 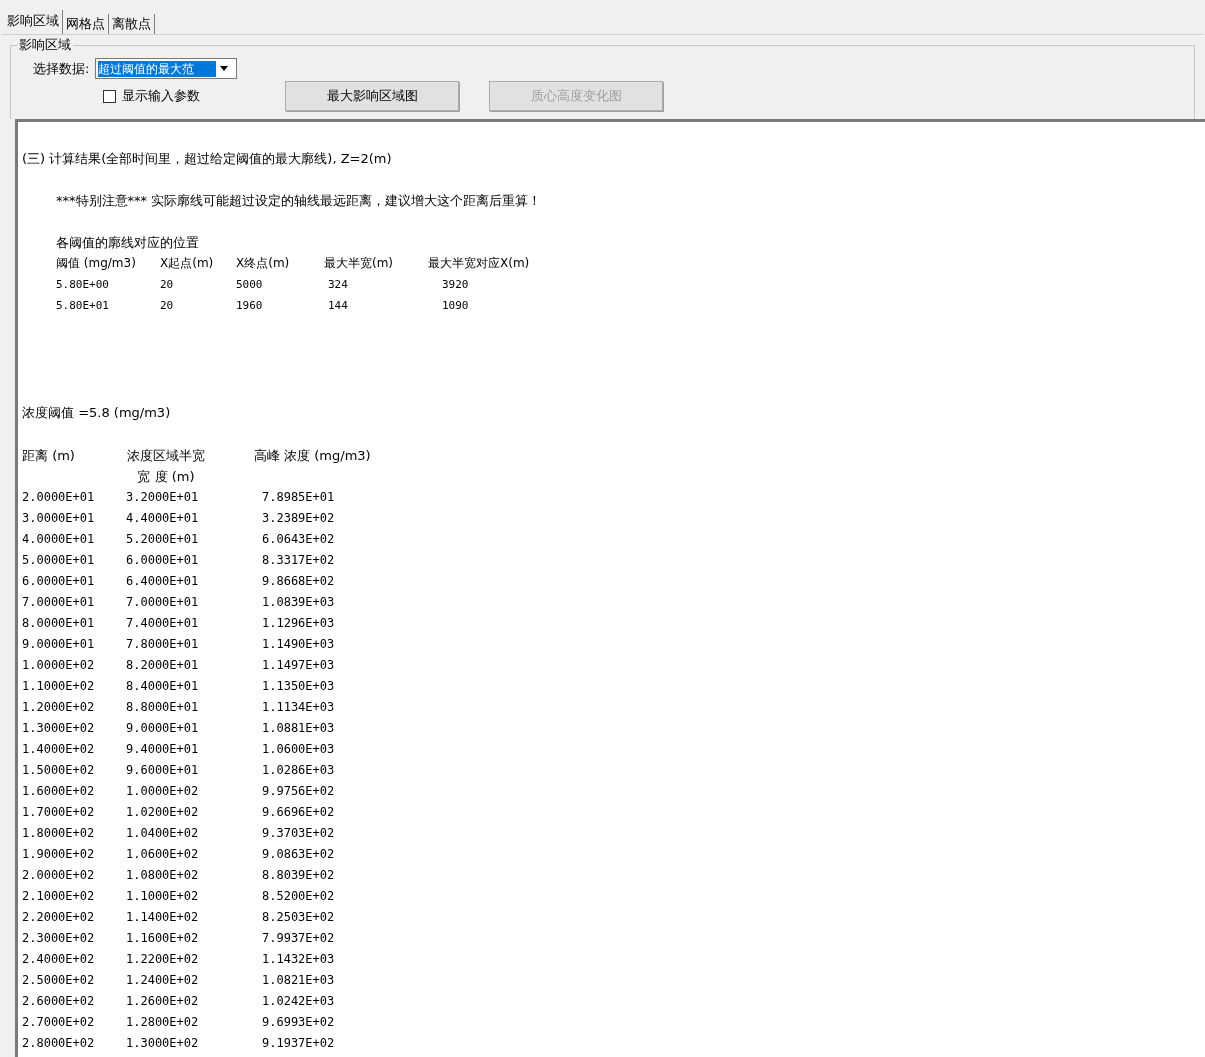 I want to click on select-label: 选择数据:, so click(x=61, y=68).